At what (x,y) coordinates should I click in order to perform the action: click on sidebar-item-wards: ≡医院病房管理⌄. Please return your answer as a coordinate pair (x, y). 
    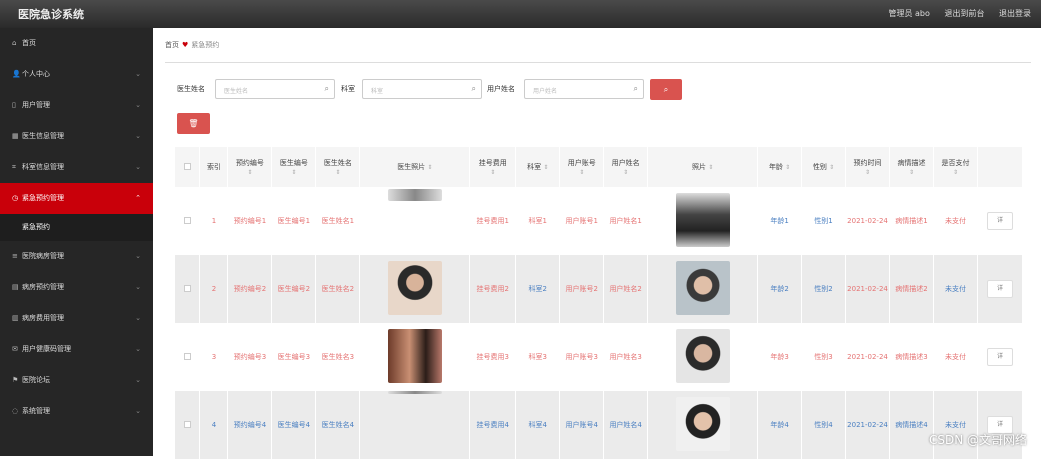
    Looking at the image, I should click on (76, 256).